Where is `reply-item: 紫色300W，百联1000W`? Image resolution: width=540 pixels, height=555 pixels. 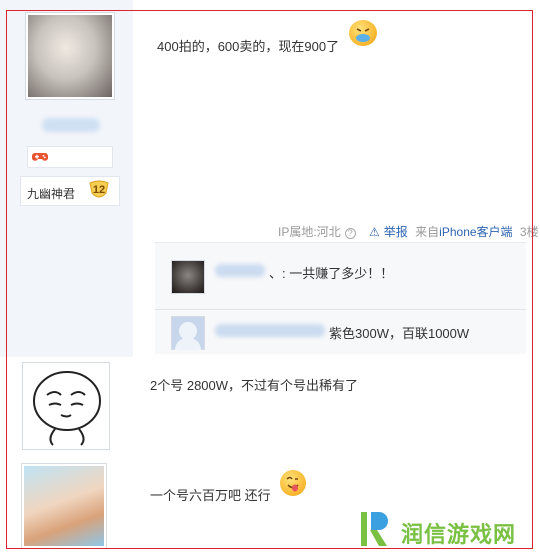
reply-item: 紫色300W，百联1000W is located at coordinates (340, 331).